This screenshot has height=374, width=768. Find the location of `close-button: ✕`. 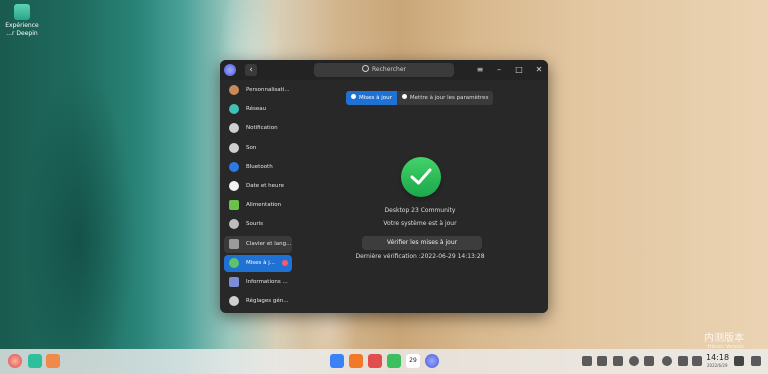

close-button: ✕ is located at coordinates (539, 70).